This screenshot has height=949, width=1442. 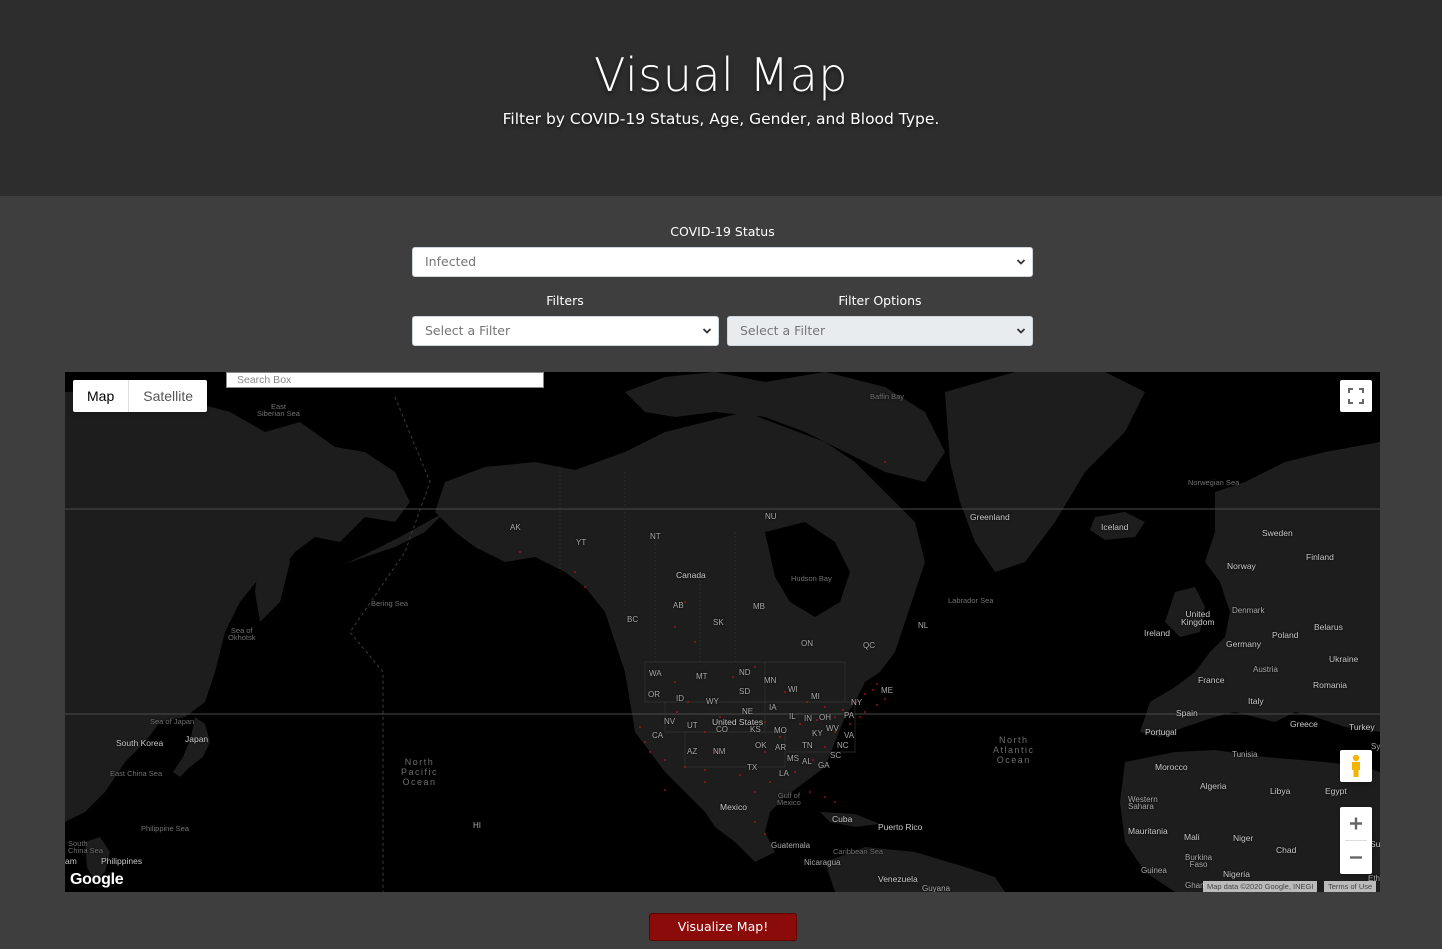 What do you see at coordinates (1154, 870) in the screenshot?
I see `map-label-guinea: Guinea` at bounding box center [1154, 870].